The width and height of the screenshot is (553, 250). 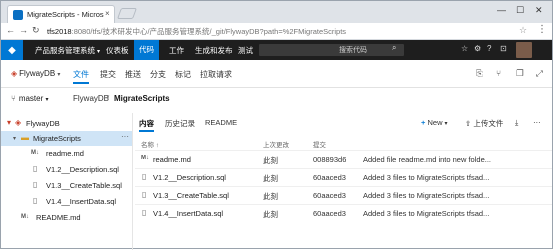 I want to click on browser-tab-strip: MigrateScripts - Micros × — ☐ ✕, so click(x=276, y=12).